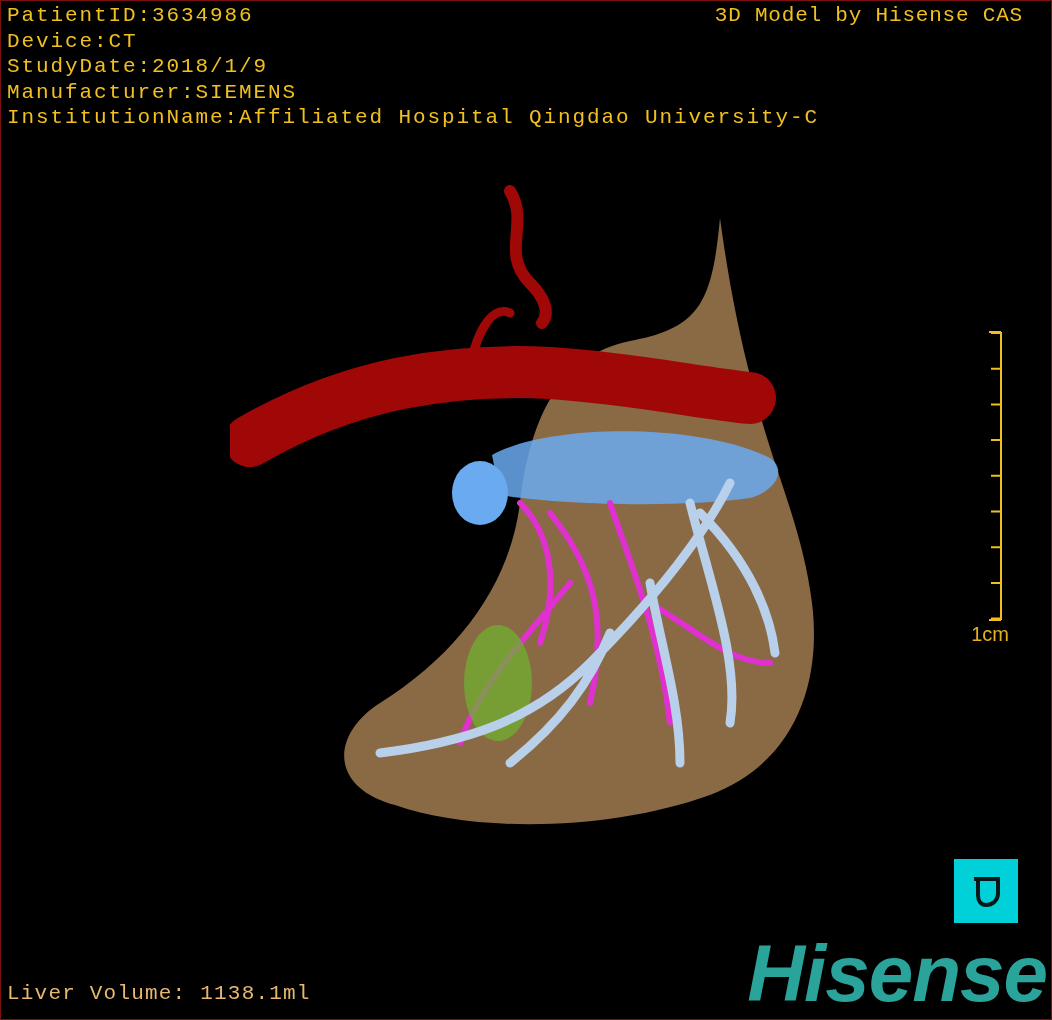 The height and width of the screenshot is (1020, 1052). What do you see at coordinates (986, 891) in the screenshot?
I see `logo-icon` at bounding box center [986, 891].